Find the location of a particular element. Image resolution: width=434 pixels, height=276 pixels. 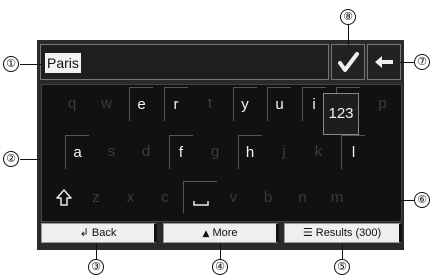

key-u: u is located at coordinates (279, 104).